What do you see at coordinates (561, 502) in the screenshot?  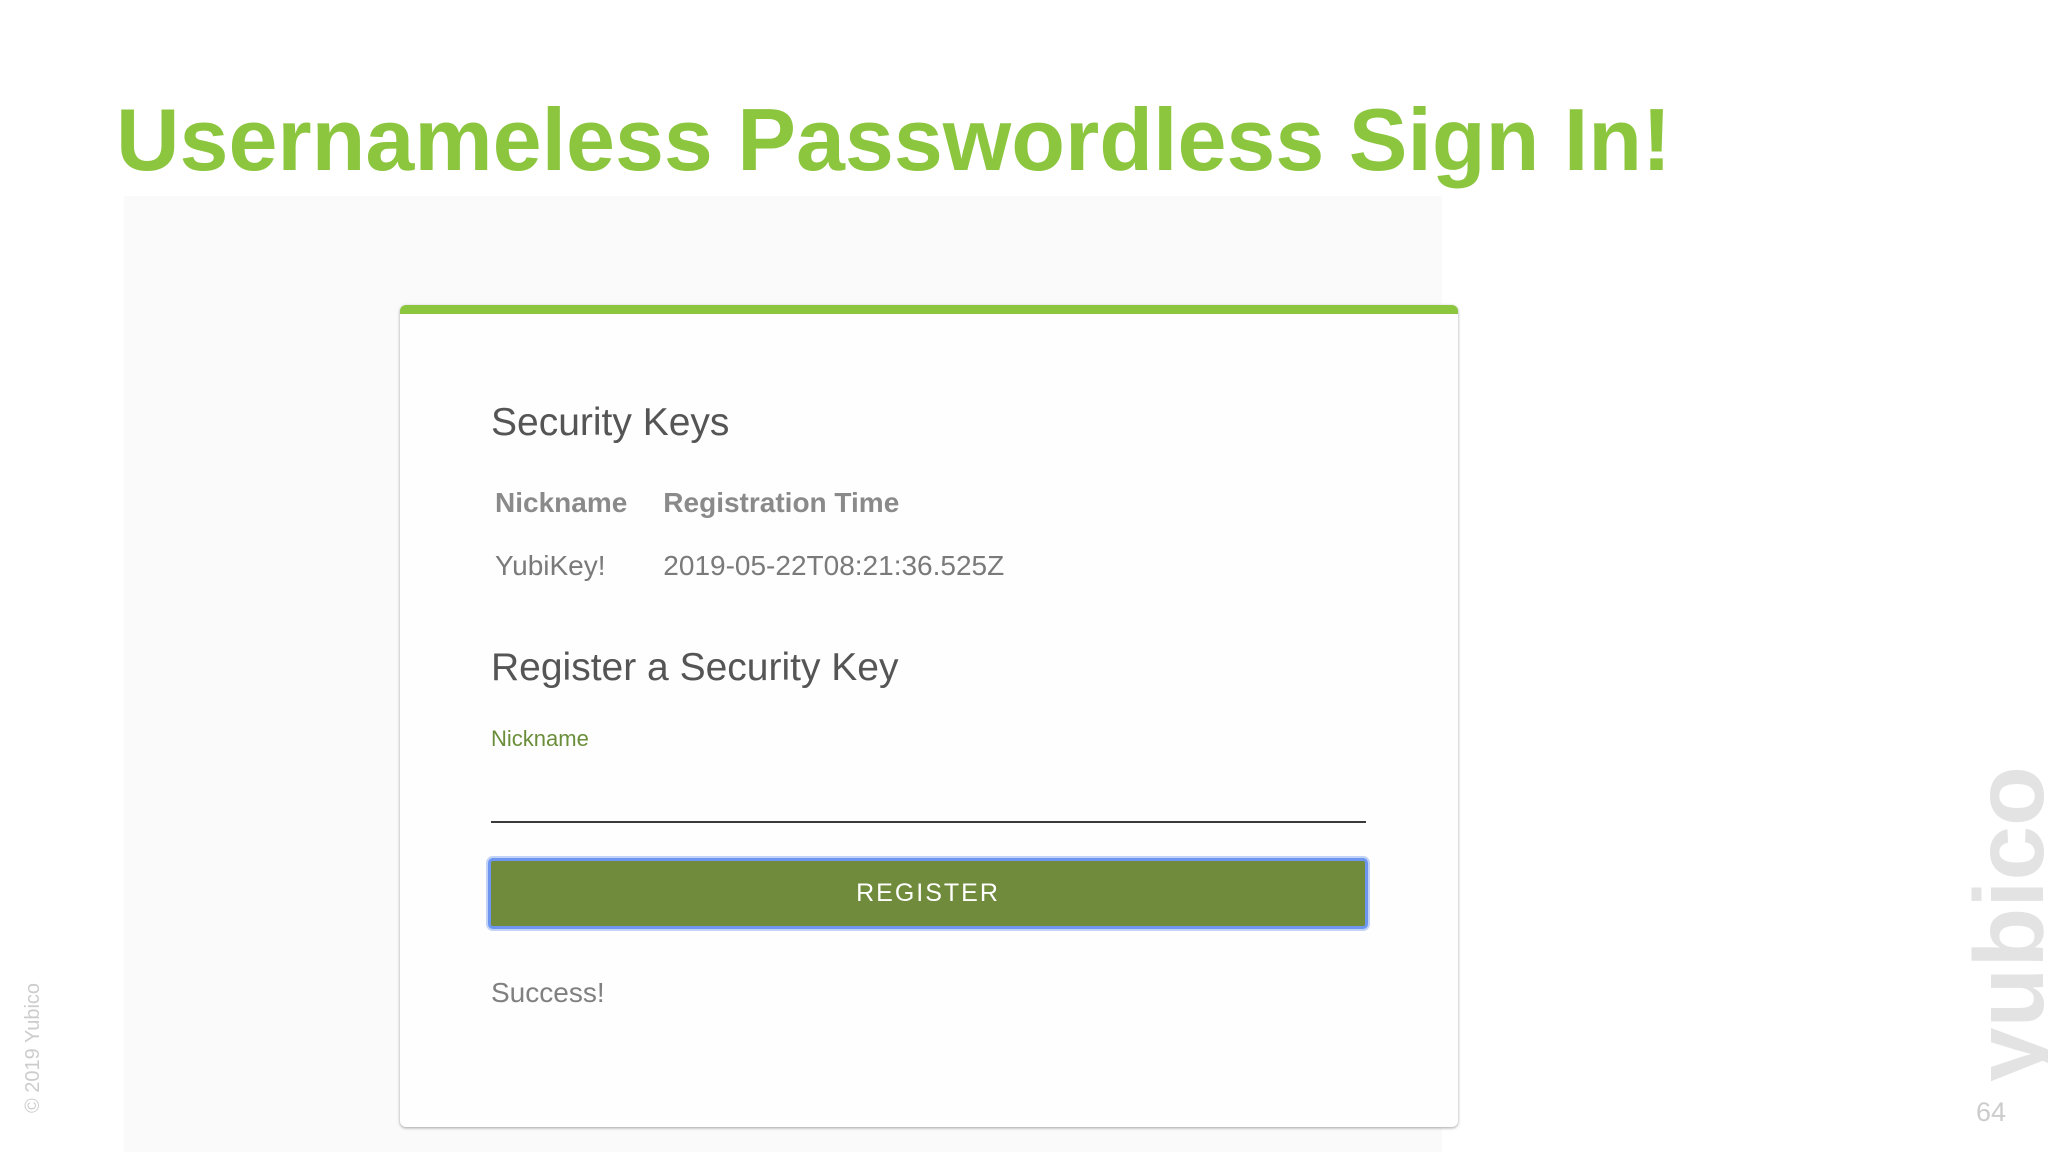 I see `column-header-nickname: Nickname` at bounding box center [561, 502].